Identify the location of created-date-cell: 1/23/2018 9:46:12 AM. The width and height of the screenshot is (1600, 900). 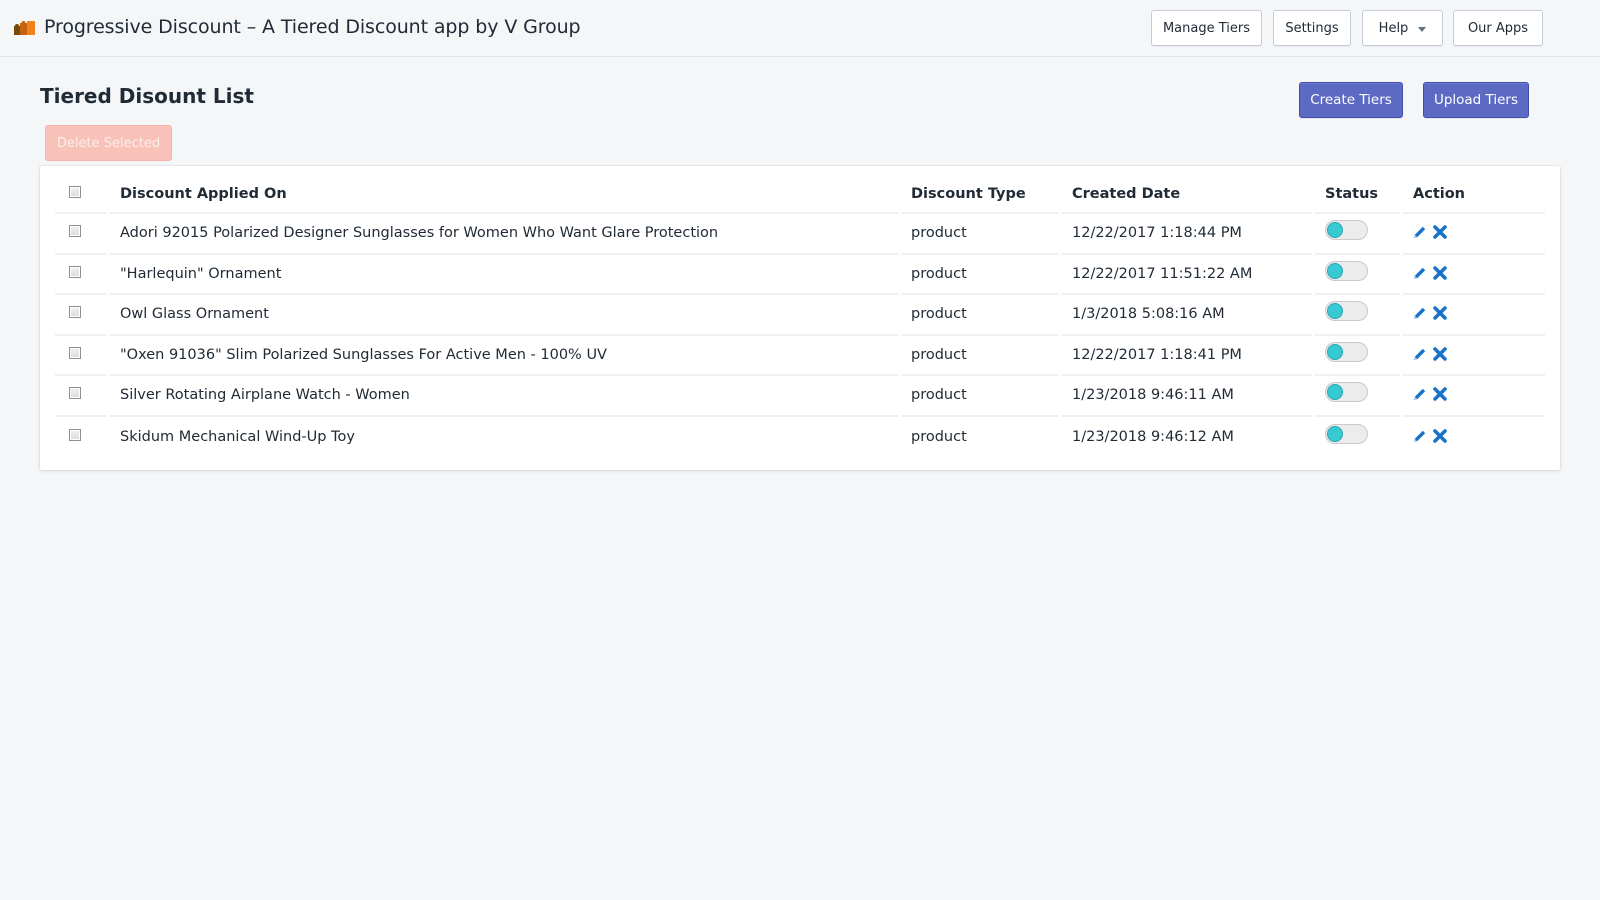
(1153, 436).